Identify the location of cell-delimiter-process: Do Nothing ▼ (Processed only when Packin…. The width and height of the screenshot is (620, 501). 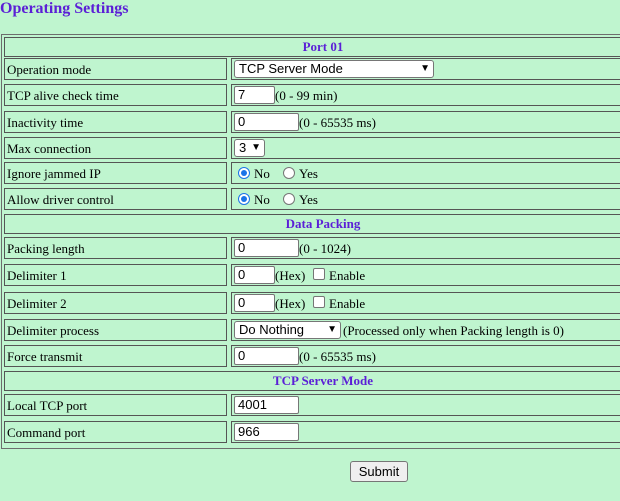
(425, 330).